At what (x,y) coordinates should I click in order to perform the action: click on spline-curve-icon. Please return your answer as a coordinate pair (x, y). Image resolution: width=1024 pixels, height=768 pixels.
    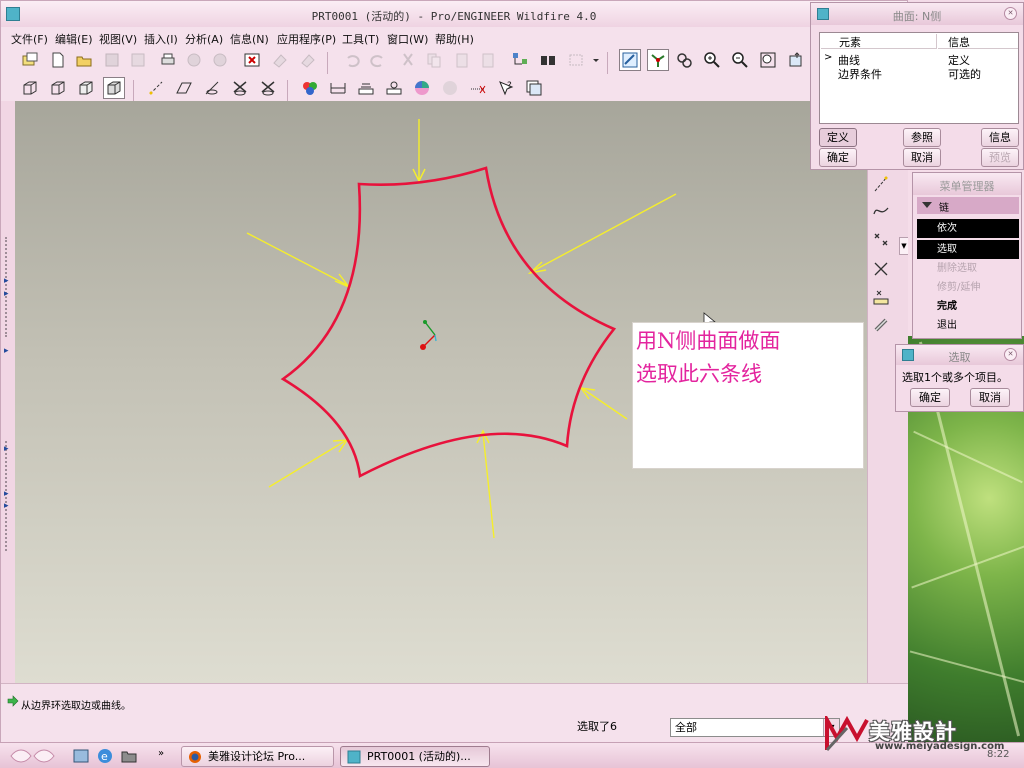
    Looking at the image, I should click on (881, 211).